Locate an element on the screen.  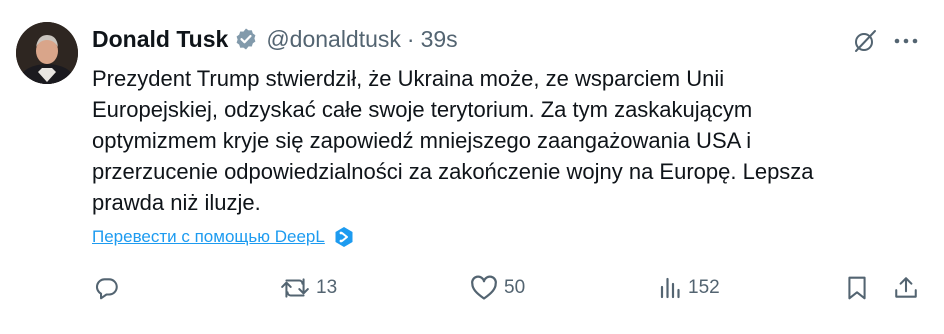
grok-button is located at coordinates (865, 41).